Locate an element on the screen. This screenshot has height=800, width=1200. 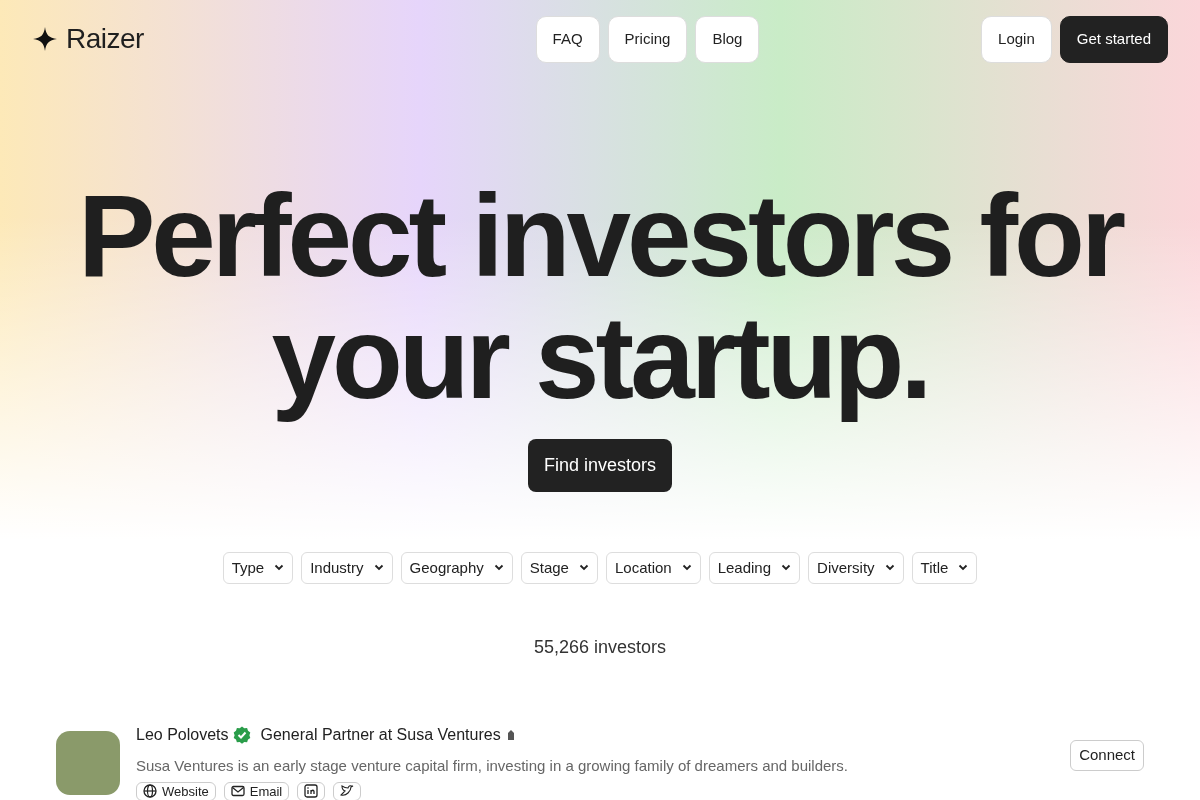
website-link: Website is located at coordinates (176, 790).